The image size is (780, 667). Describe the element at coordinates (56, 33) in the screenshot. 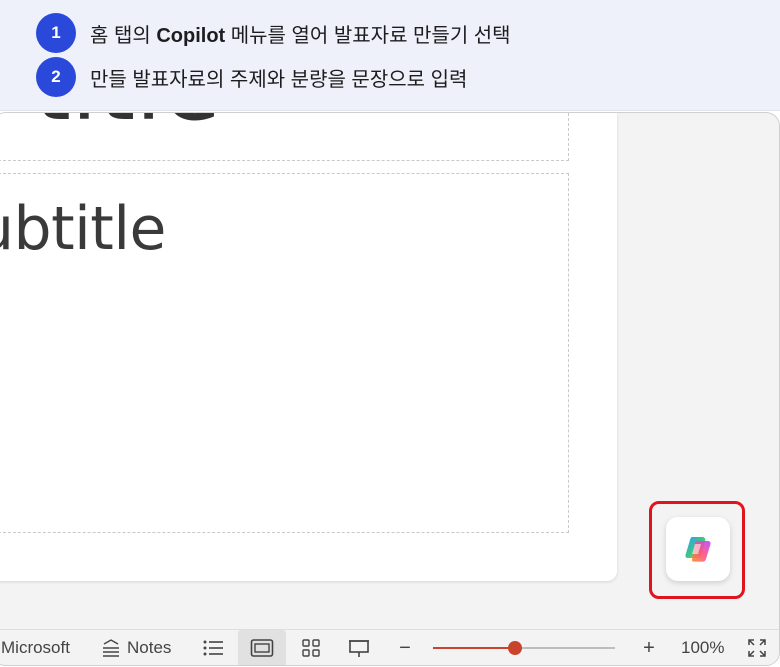

I see `step-number-badge: 1` at that location.